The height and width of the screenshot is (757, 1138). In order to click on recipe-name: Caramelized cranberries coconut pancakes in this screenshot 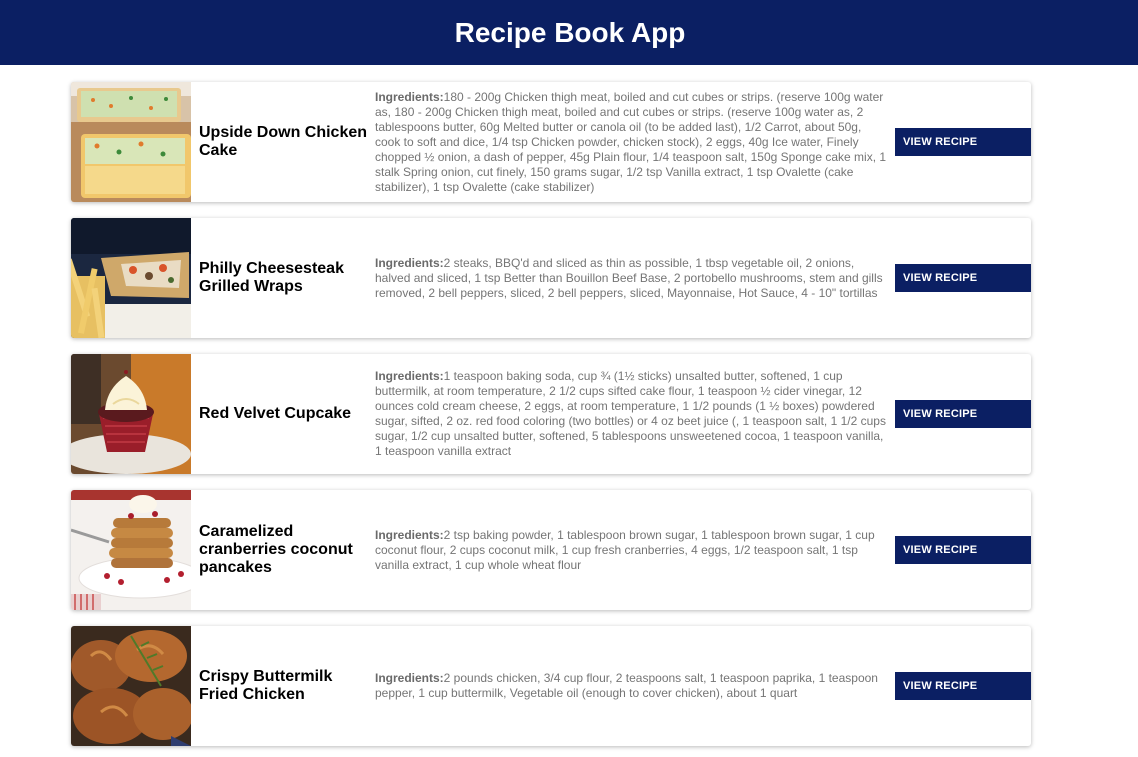, I will do `click(276, 549)`.